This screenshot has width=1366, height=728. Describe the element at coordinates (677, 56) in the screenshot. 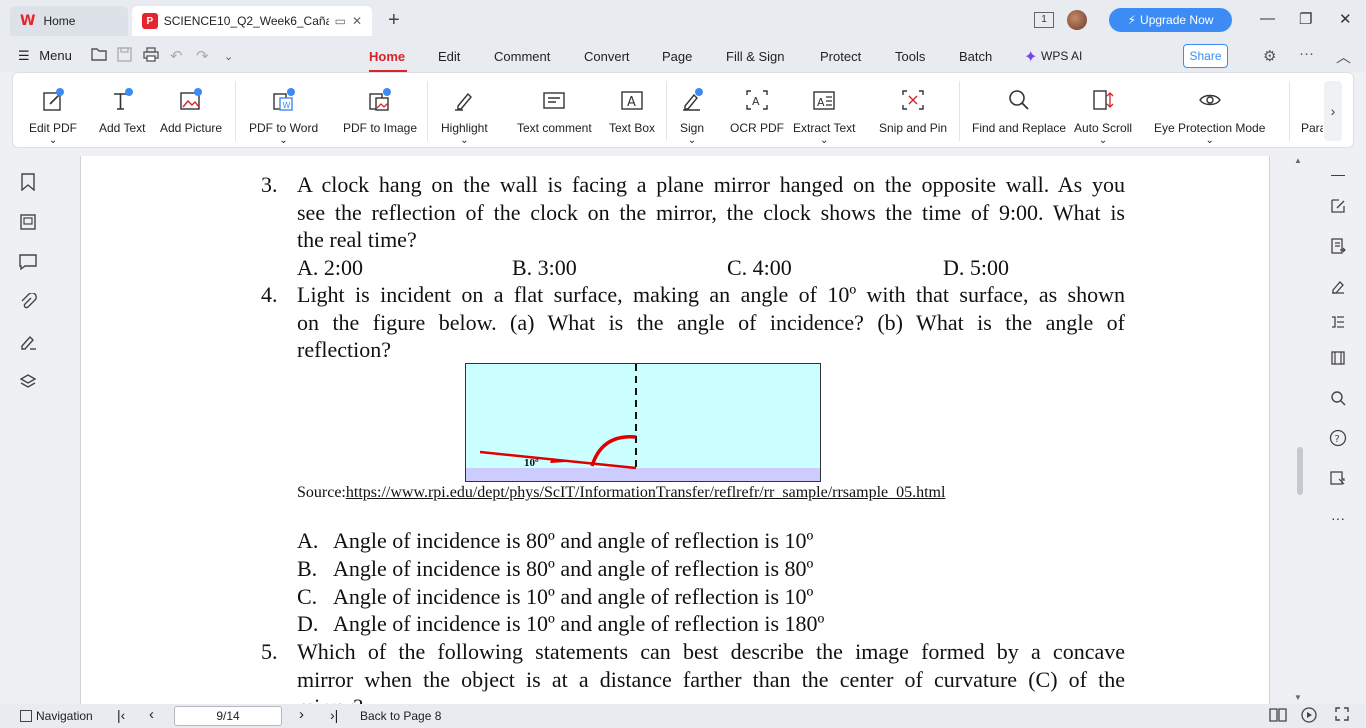

I see `tab-page: Page` at that location.